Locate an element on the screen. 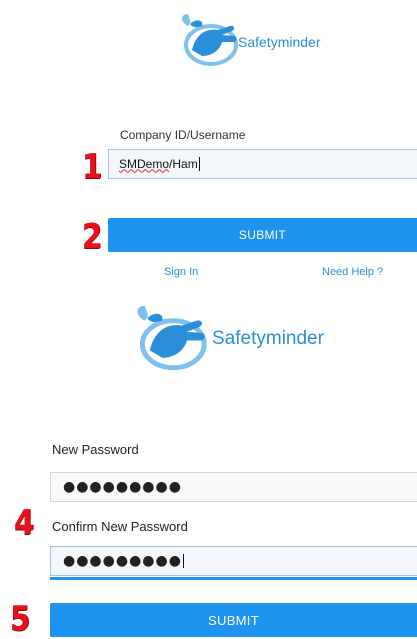  username-value-suffix: /Ham is located at coordinates (183, 163).